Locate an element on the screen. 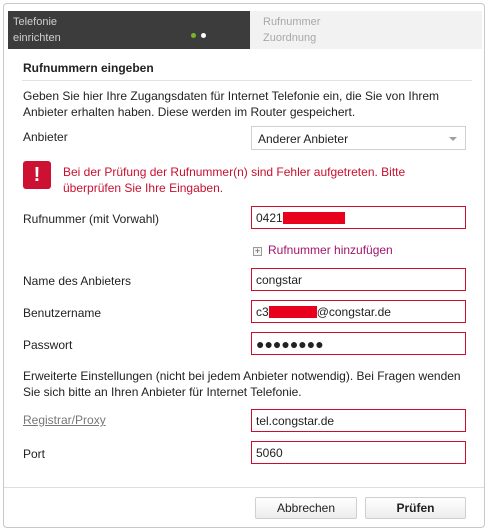 Image resolution: width=489 pixels, height=532 pixels. port-input: 5060 is located at coordinates (358, 452).